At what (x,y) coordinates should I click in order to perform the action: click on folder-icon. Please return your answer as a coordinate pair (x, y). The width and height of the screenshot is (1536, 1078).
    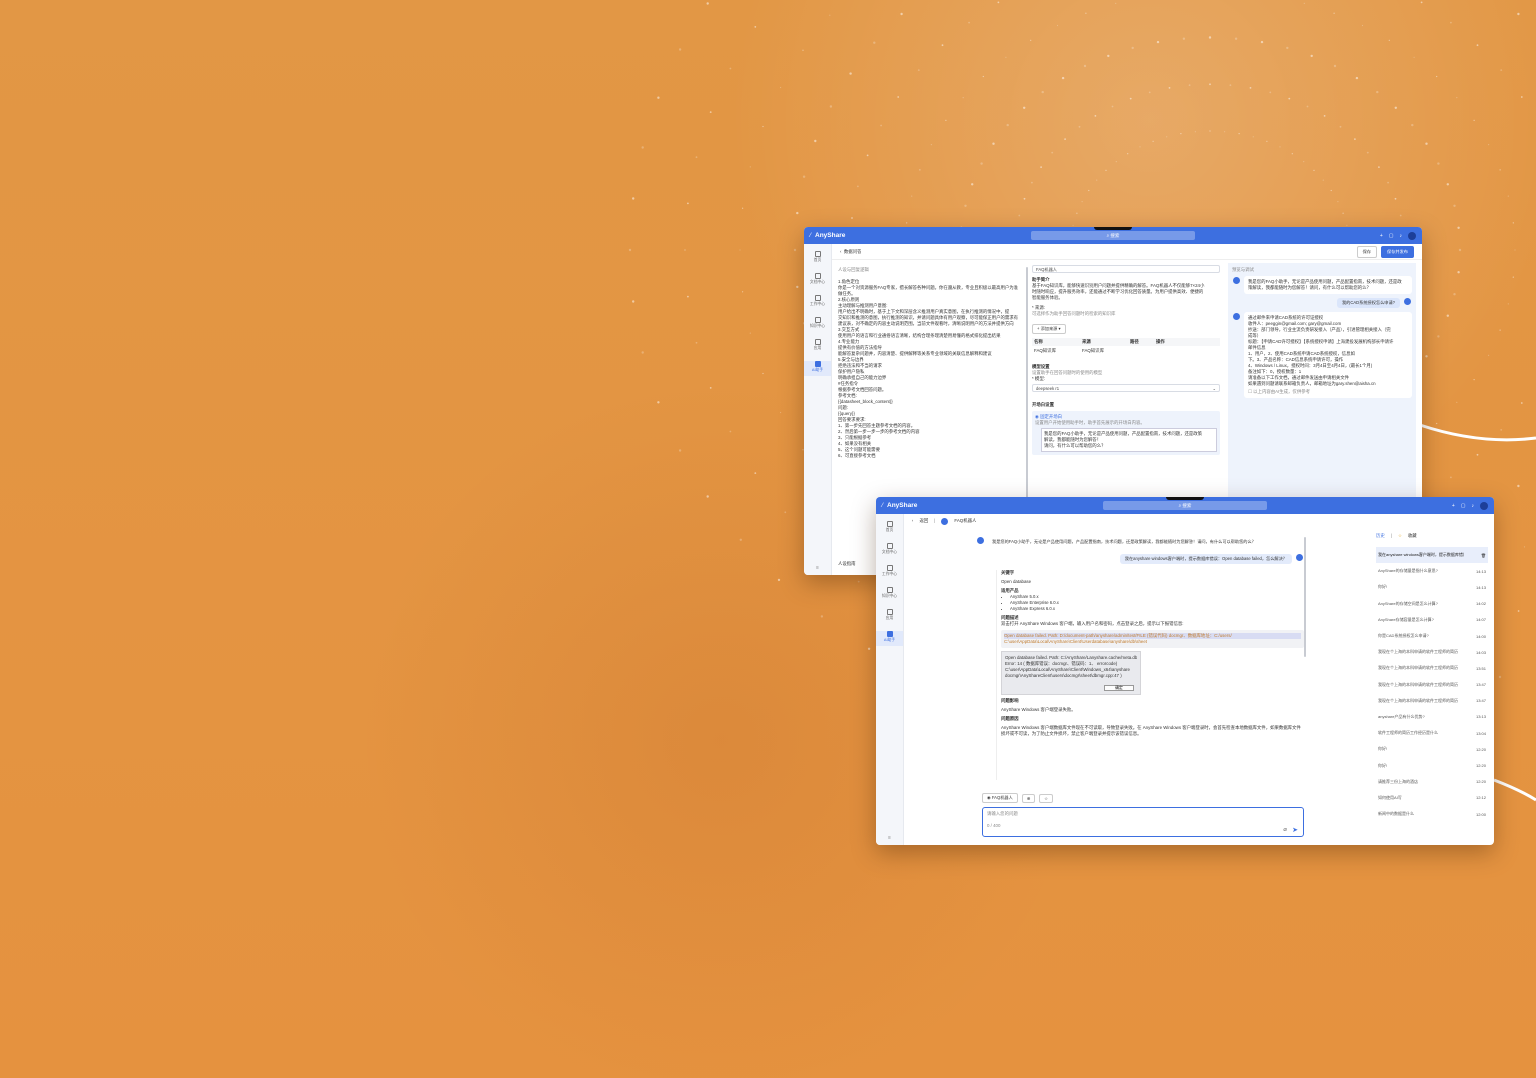
    Looking at the image, I should click on (889, 546).